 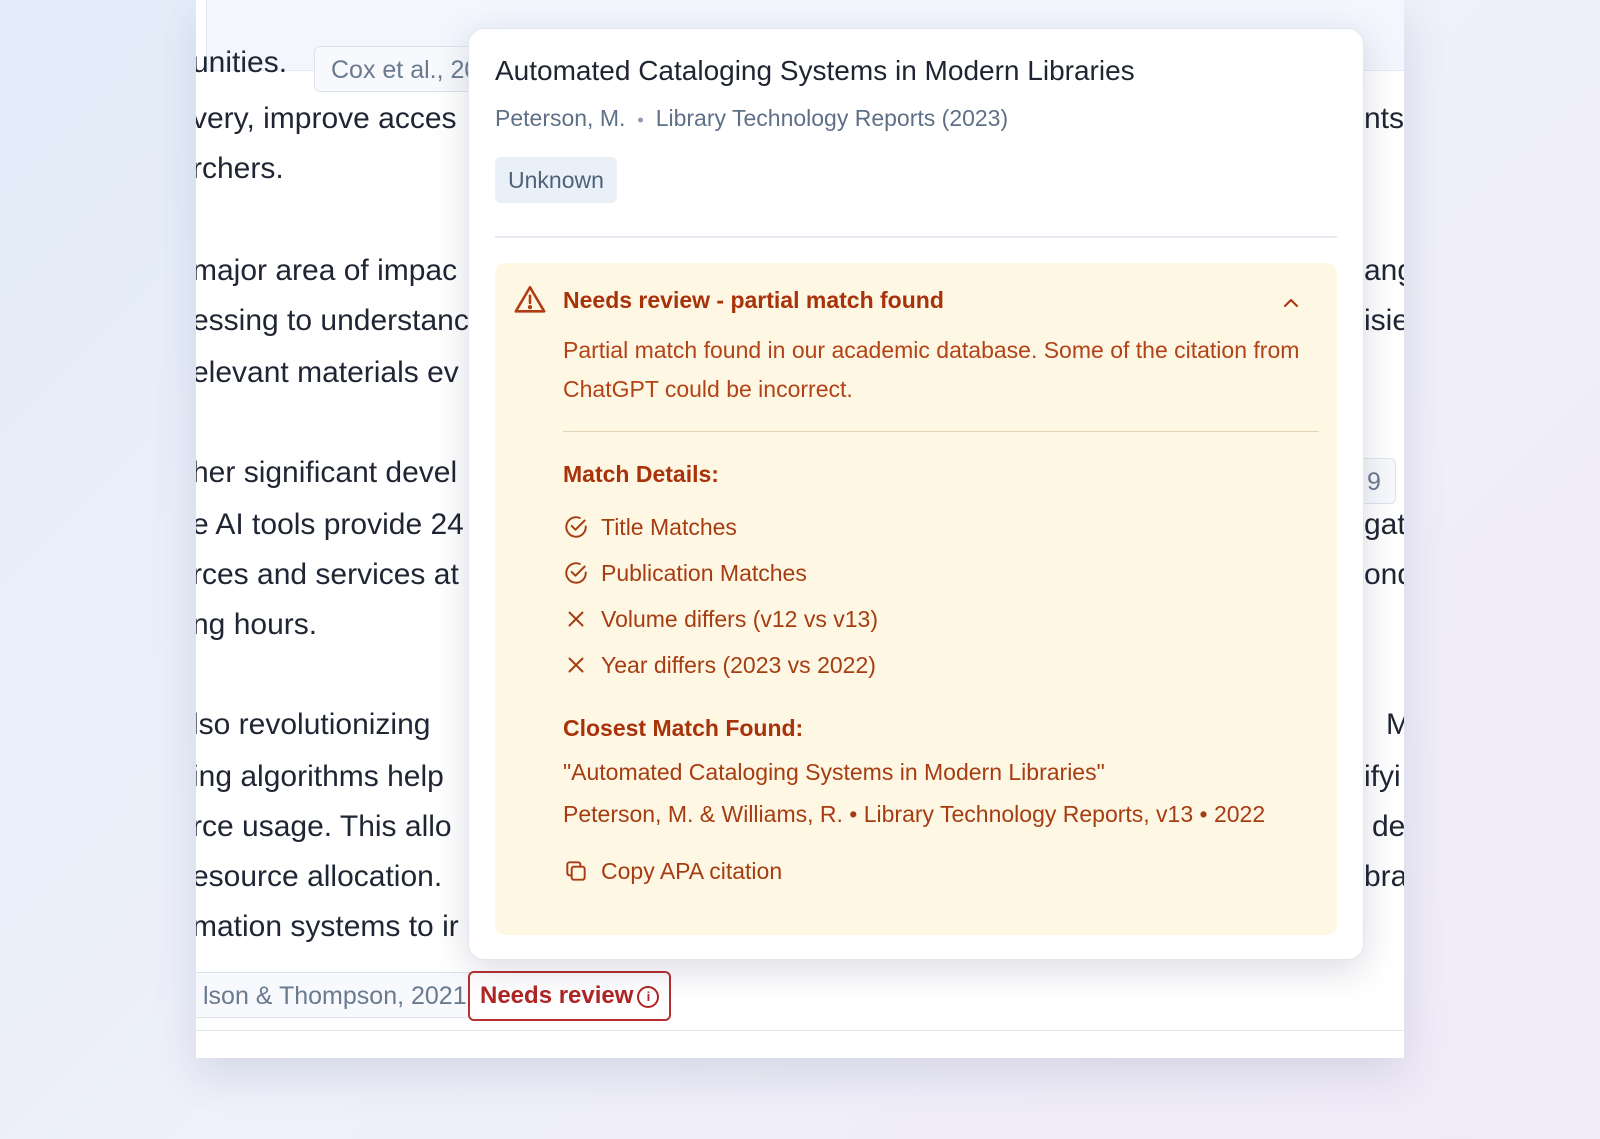 What do you see at coordinates (683, 728) in the screenshot?
I see `closest-match-label: Closest Match Found:` at bounding box center [683, 728].